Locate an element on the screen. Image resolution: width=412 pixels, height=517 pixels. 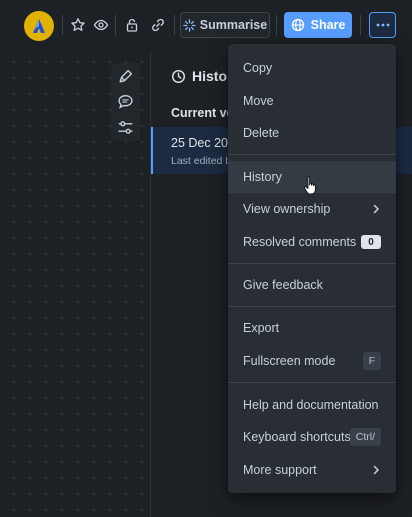
globe-icon is located at coordinates (297, 25).